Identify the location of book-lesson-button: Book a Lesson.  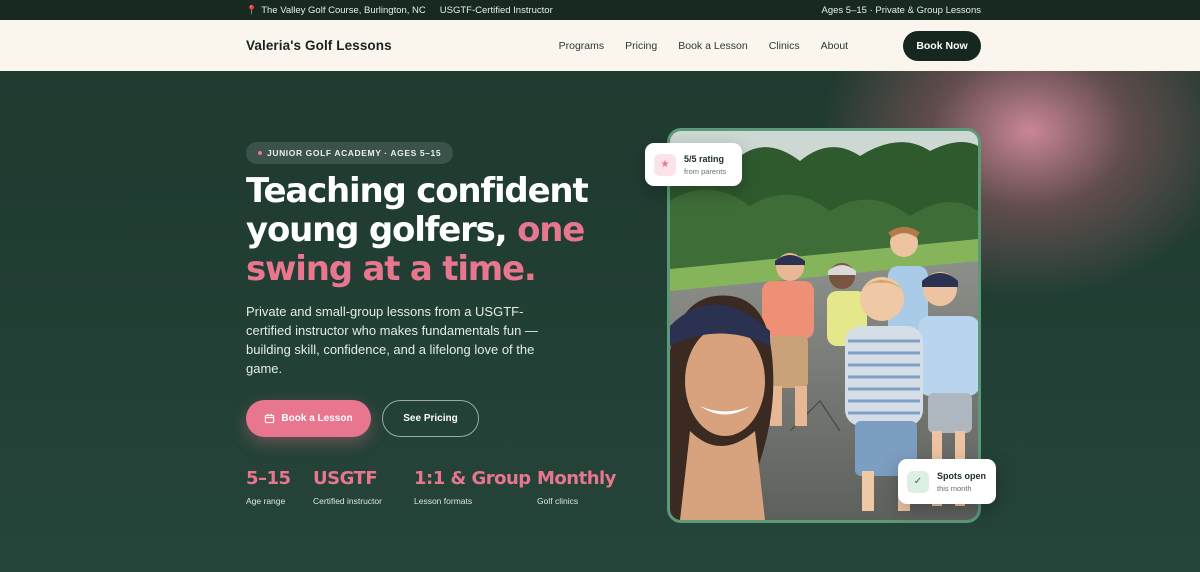
(308, 418).